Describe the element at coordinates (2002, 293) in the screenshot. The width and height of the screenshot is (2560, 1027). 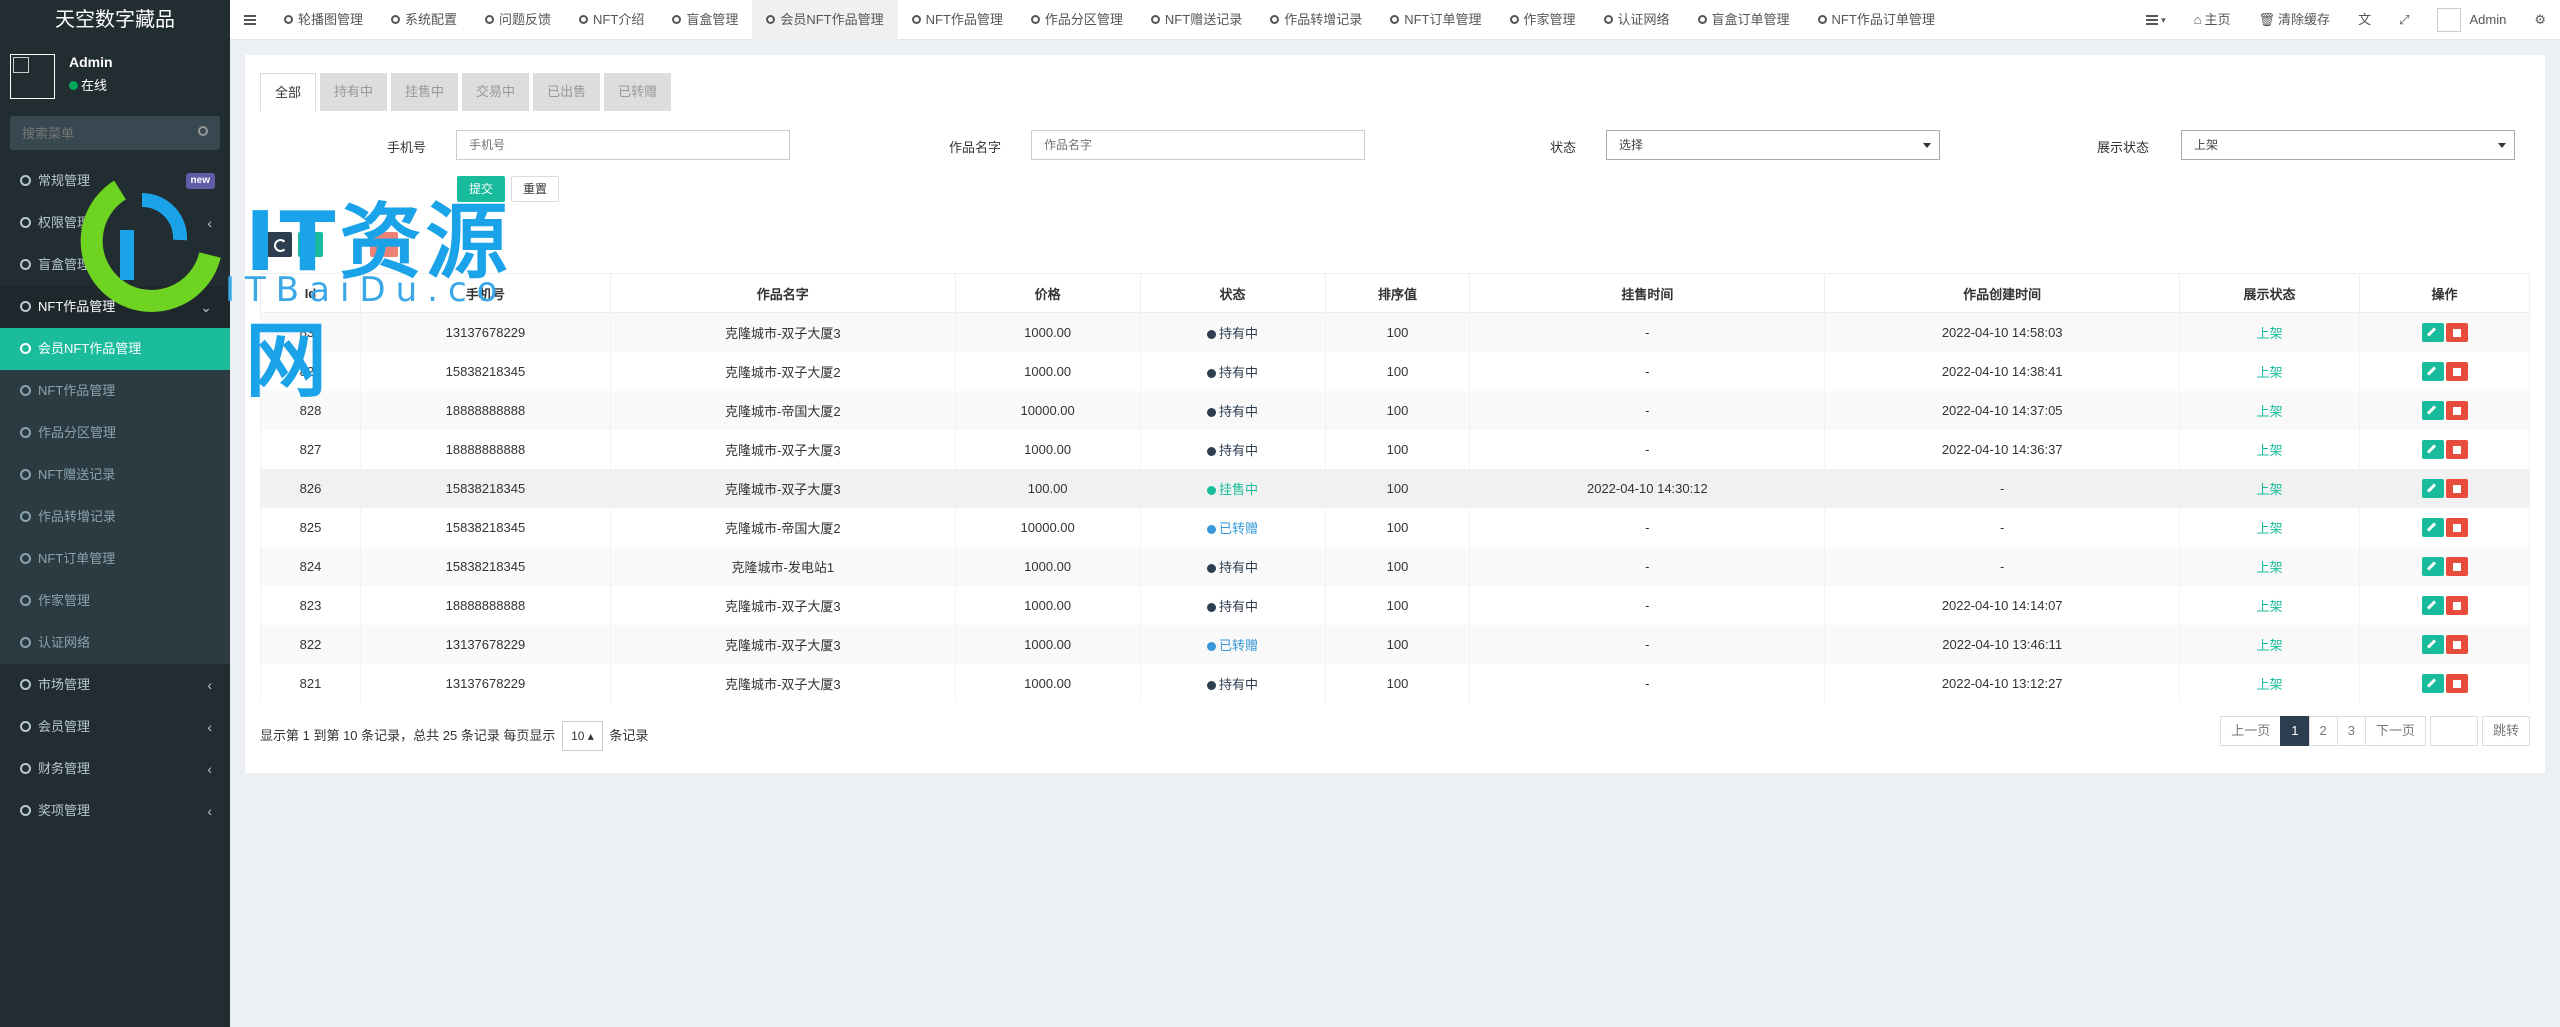
I see `col-created: 作品创建时间` at that location.